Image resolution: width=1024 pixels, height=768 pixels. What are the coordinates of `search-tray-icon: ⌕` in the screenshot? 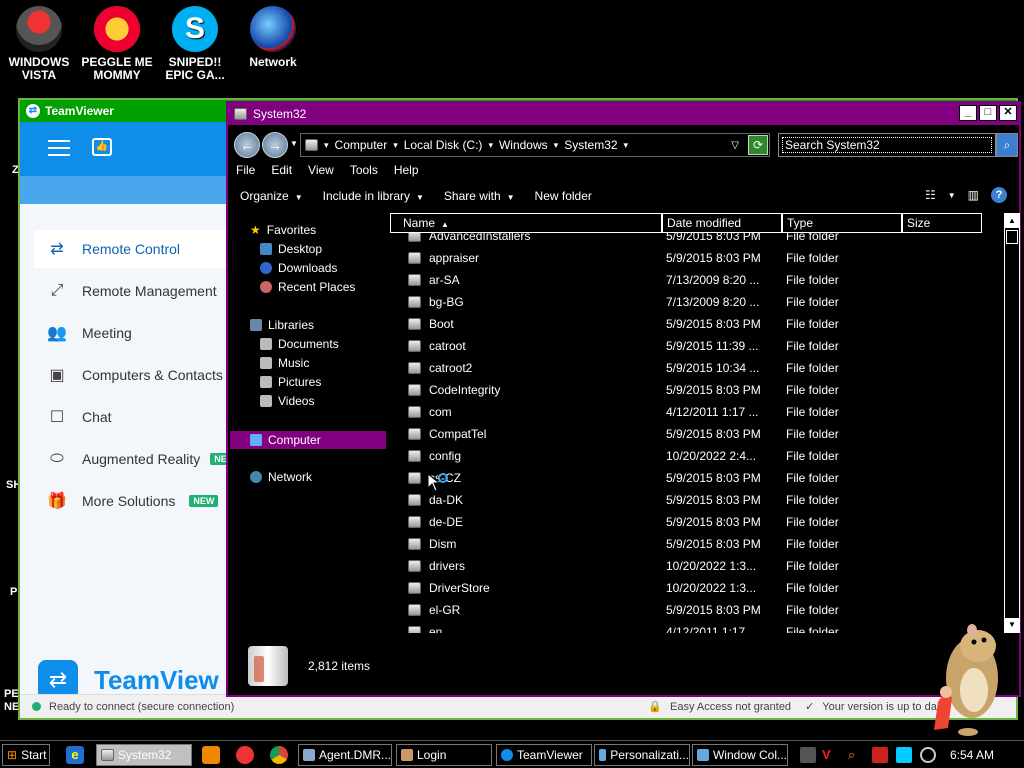 It's located at (856, 755).